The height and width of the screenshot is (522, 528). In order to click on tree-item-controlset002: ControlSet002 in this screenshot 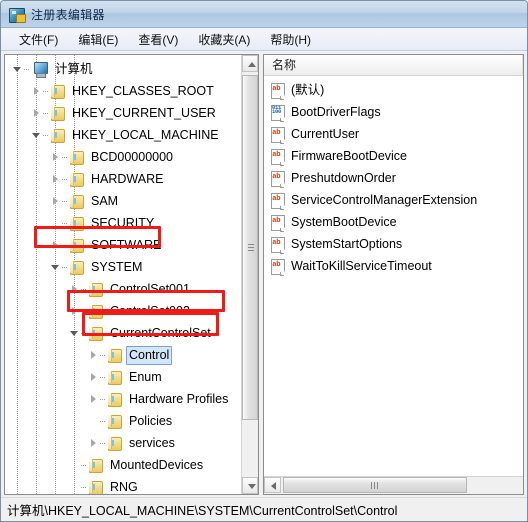, I will do `click(123, 311)`.